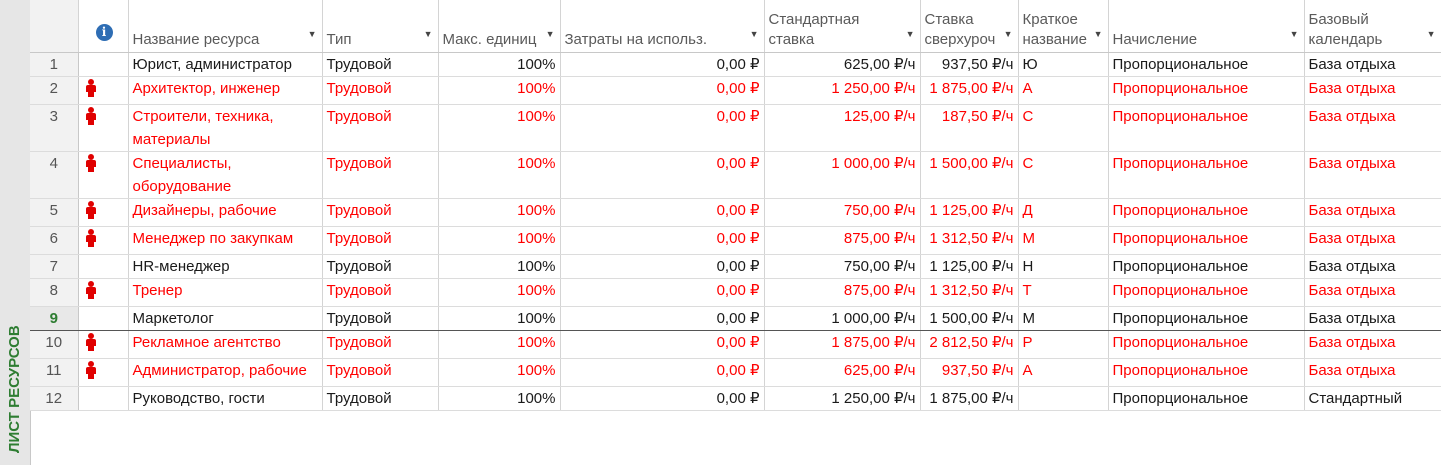 The image size is (1441, 465). I want to click on std-rate-cell: 875,00 ₽/ч, so click(842, 240).